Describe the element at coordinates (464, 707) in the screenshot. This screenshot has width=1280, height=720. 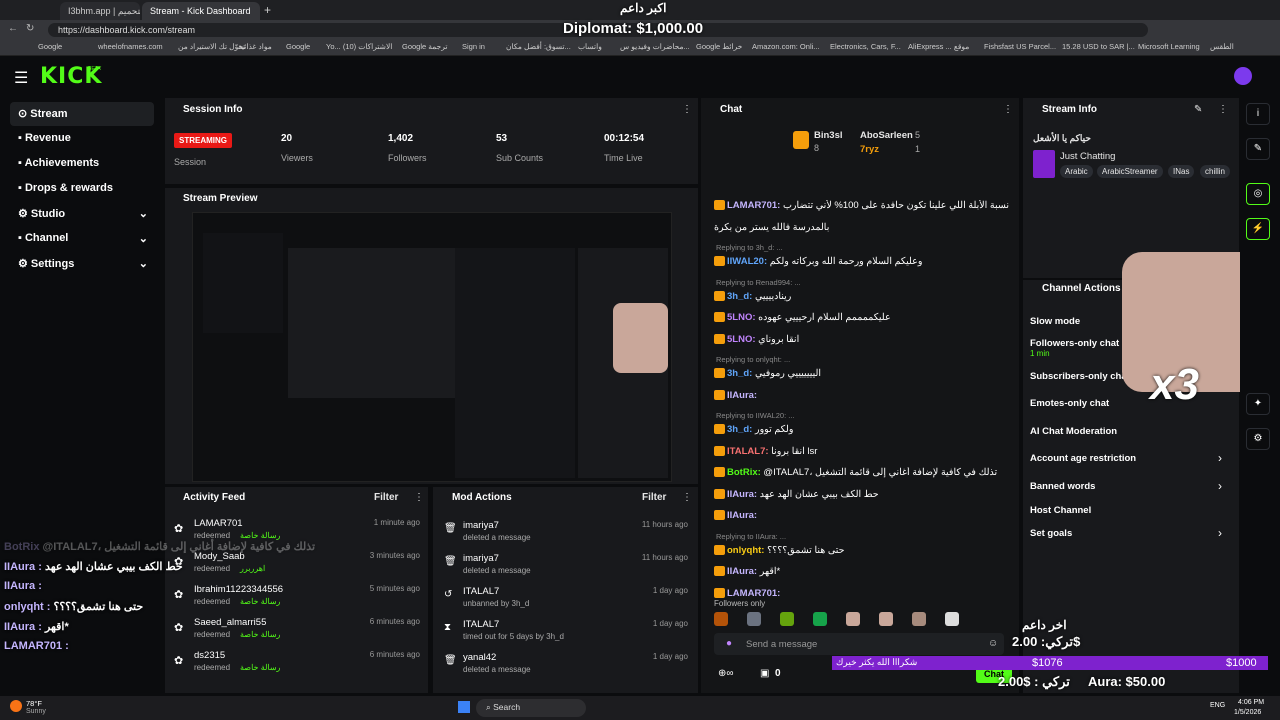
I see `windows-start-icon` at that location.